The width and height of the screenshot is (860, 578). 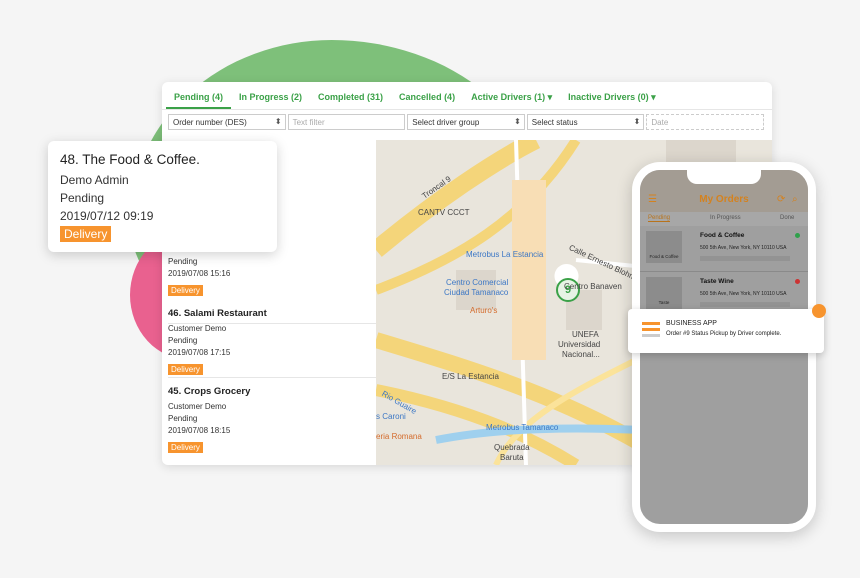 What do you see at coordinates (130, 159) in the screenshot?
I see `card-order-title: 48. The Food & Coffee.` at bounding box center [130, 159].